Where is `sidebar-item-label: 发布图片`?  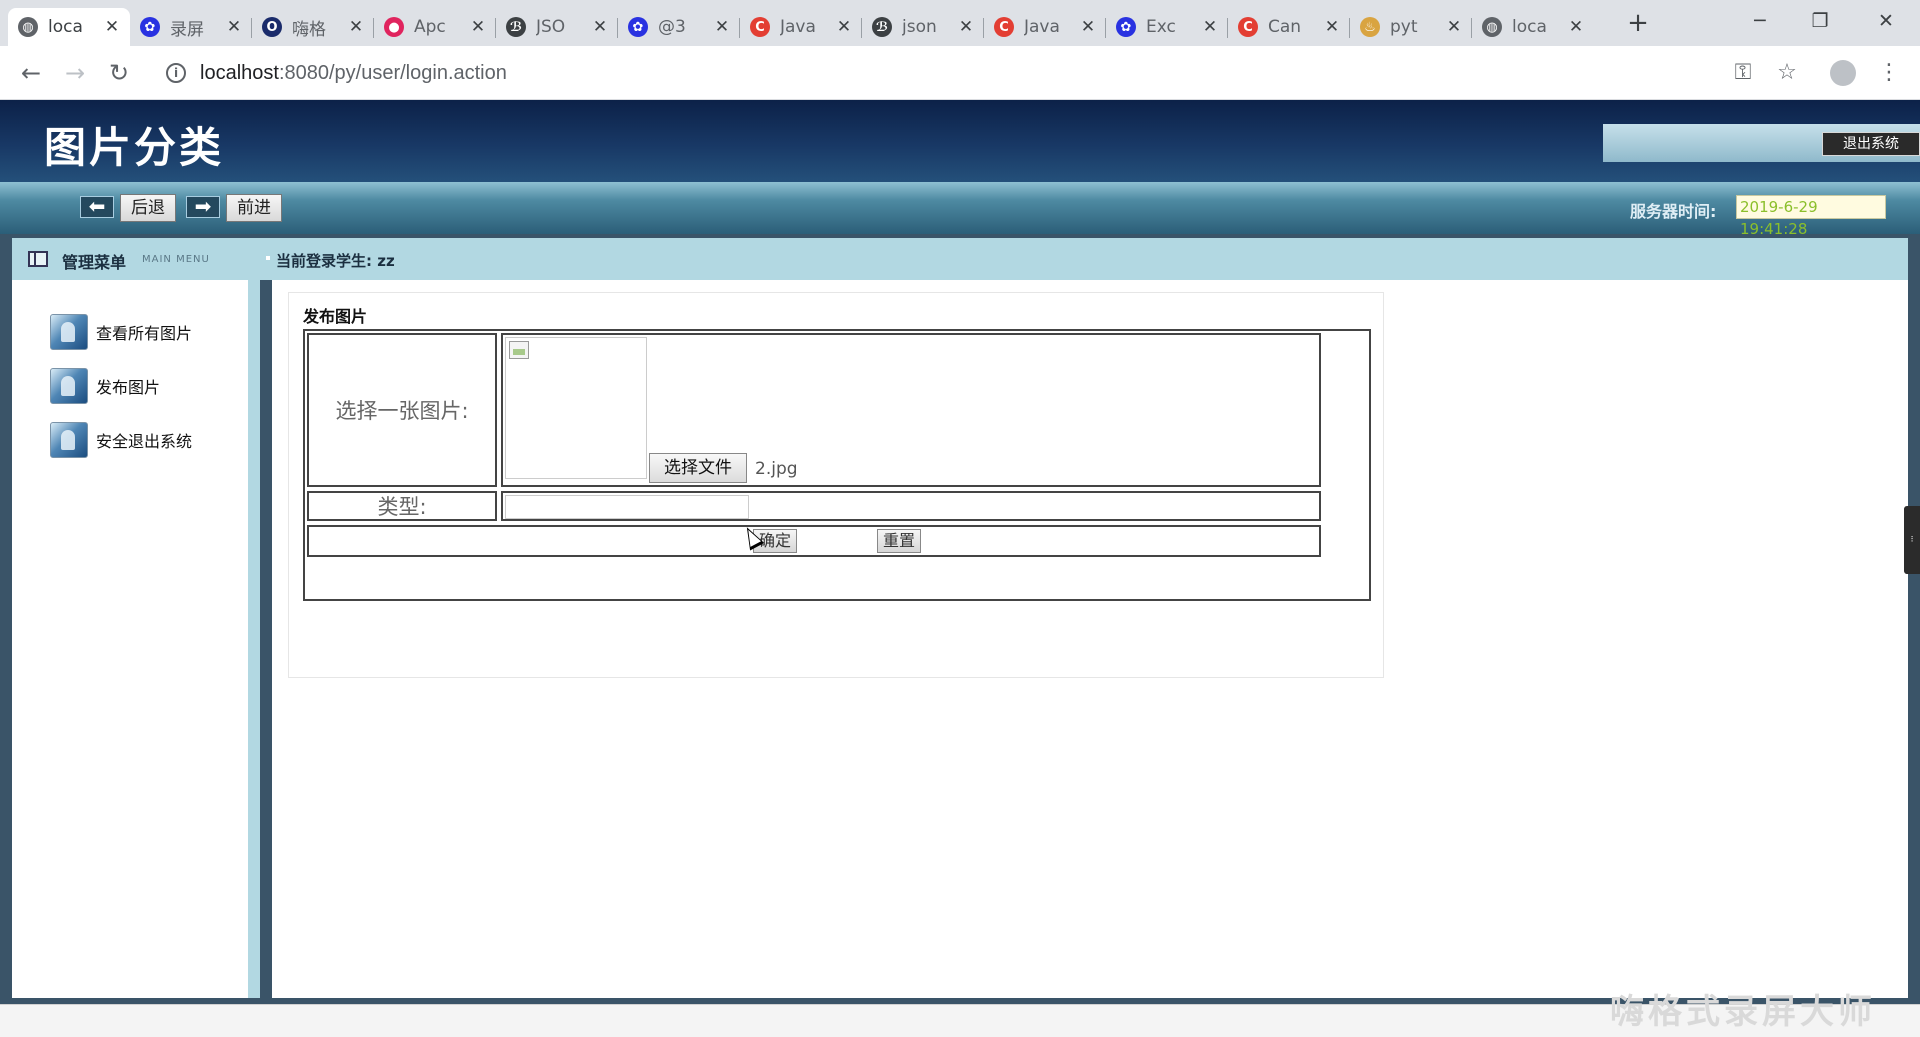 sidebar-item-label: 发布图片 is located at coordinates (128, 387).